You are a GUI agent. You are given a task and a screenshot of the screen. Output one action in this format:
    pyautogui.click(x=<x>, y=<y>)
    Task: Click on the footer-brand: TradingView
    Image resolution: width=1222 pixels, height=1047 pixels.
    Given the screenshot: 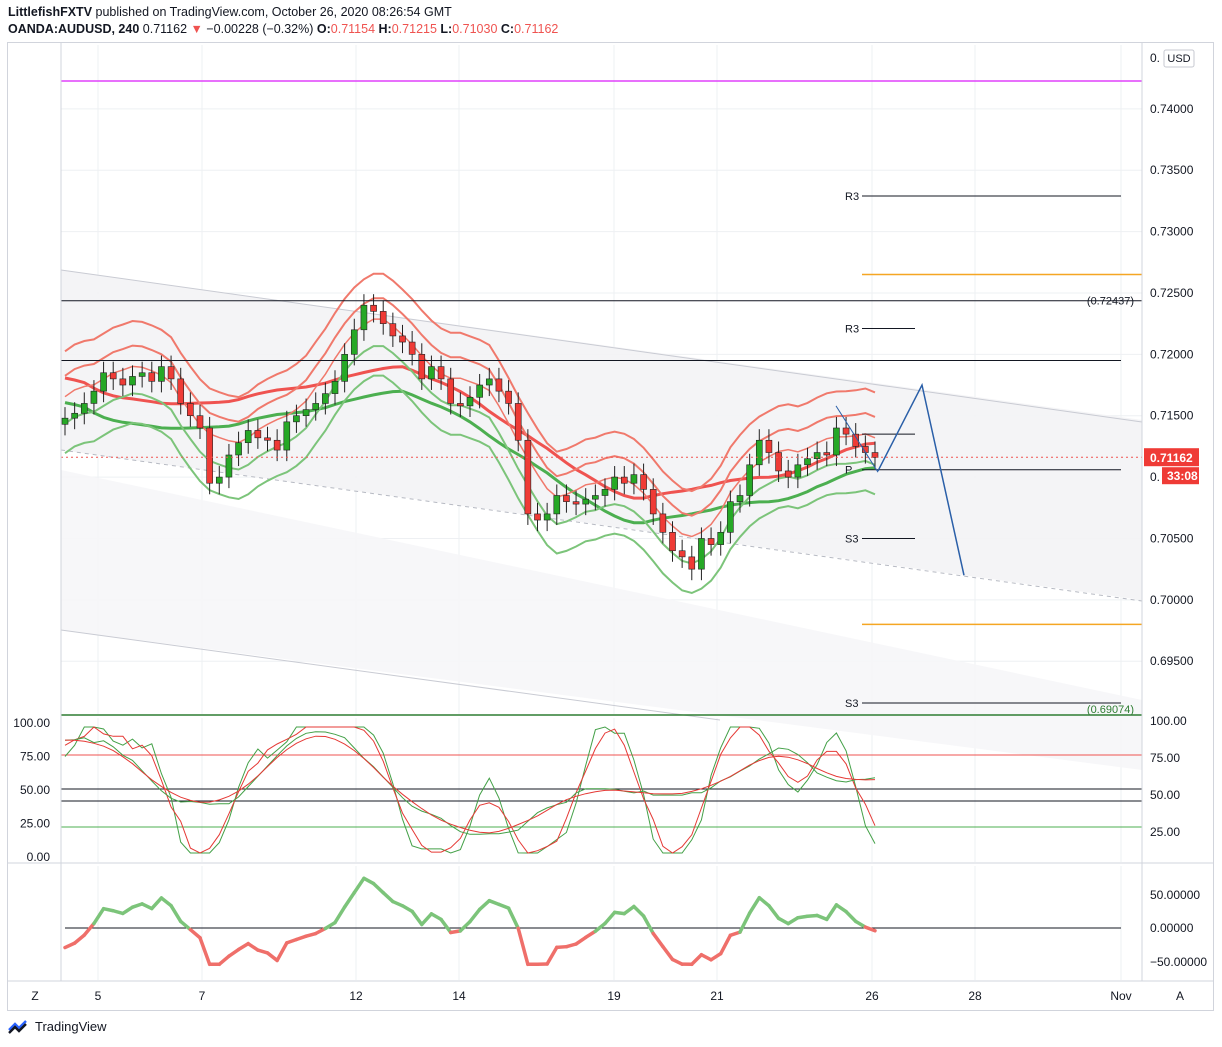 What is the action you would take?
    pyautogui.click(x=71, y=1026)
    